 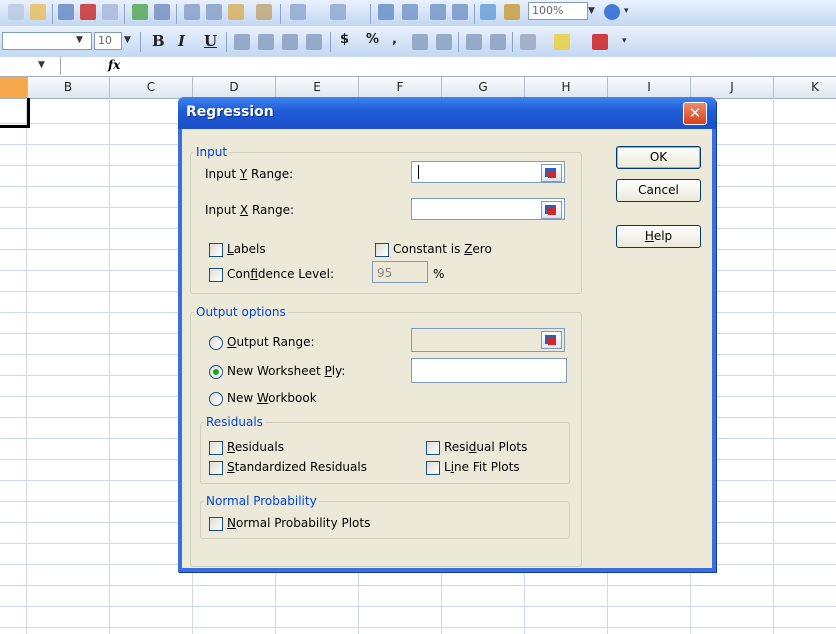 I want to click on residuals-checkbox, so click(x=216, y=448).